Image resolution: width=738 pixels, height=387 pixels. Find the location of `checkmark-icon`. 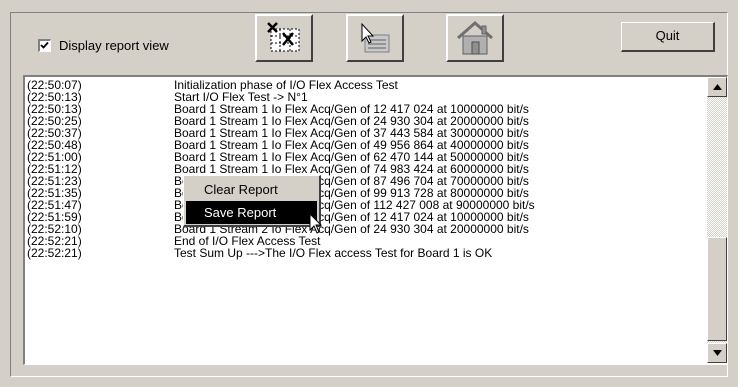

checkmark-icon is located at coordinates (44, 45).